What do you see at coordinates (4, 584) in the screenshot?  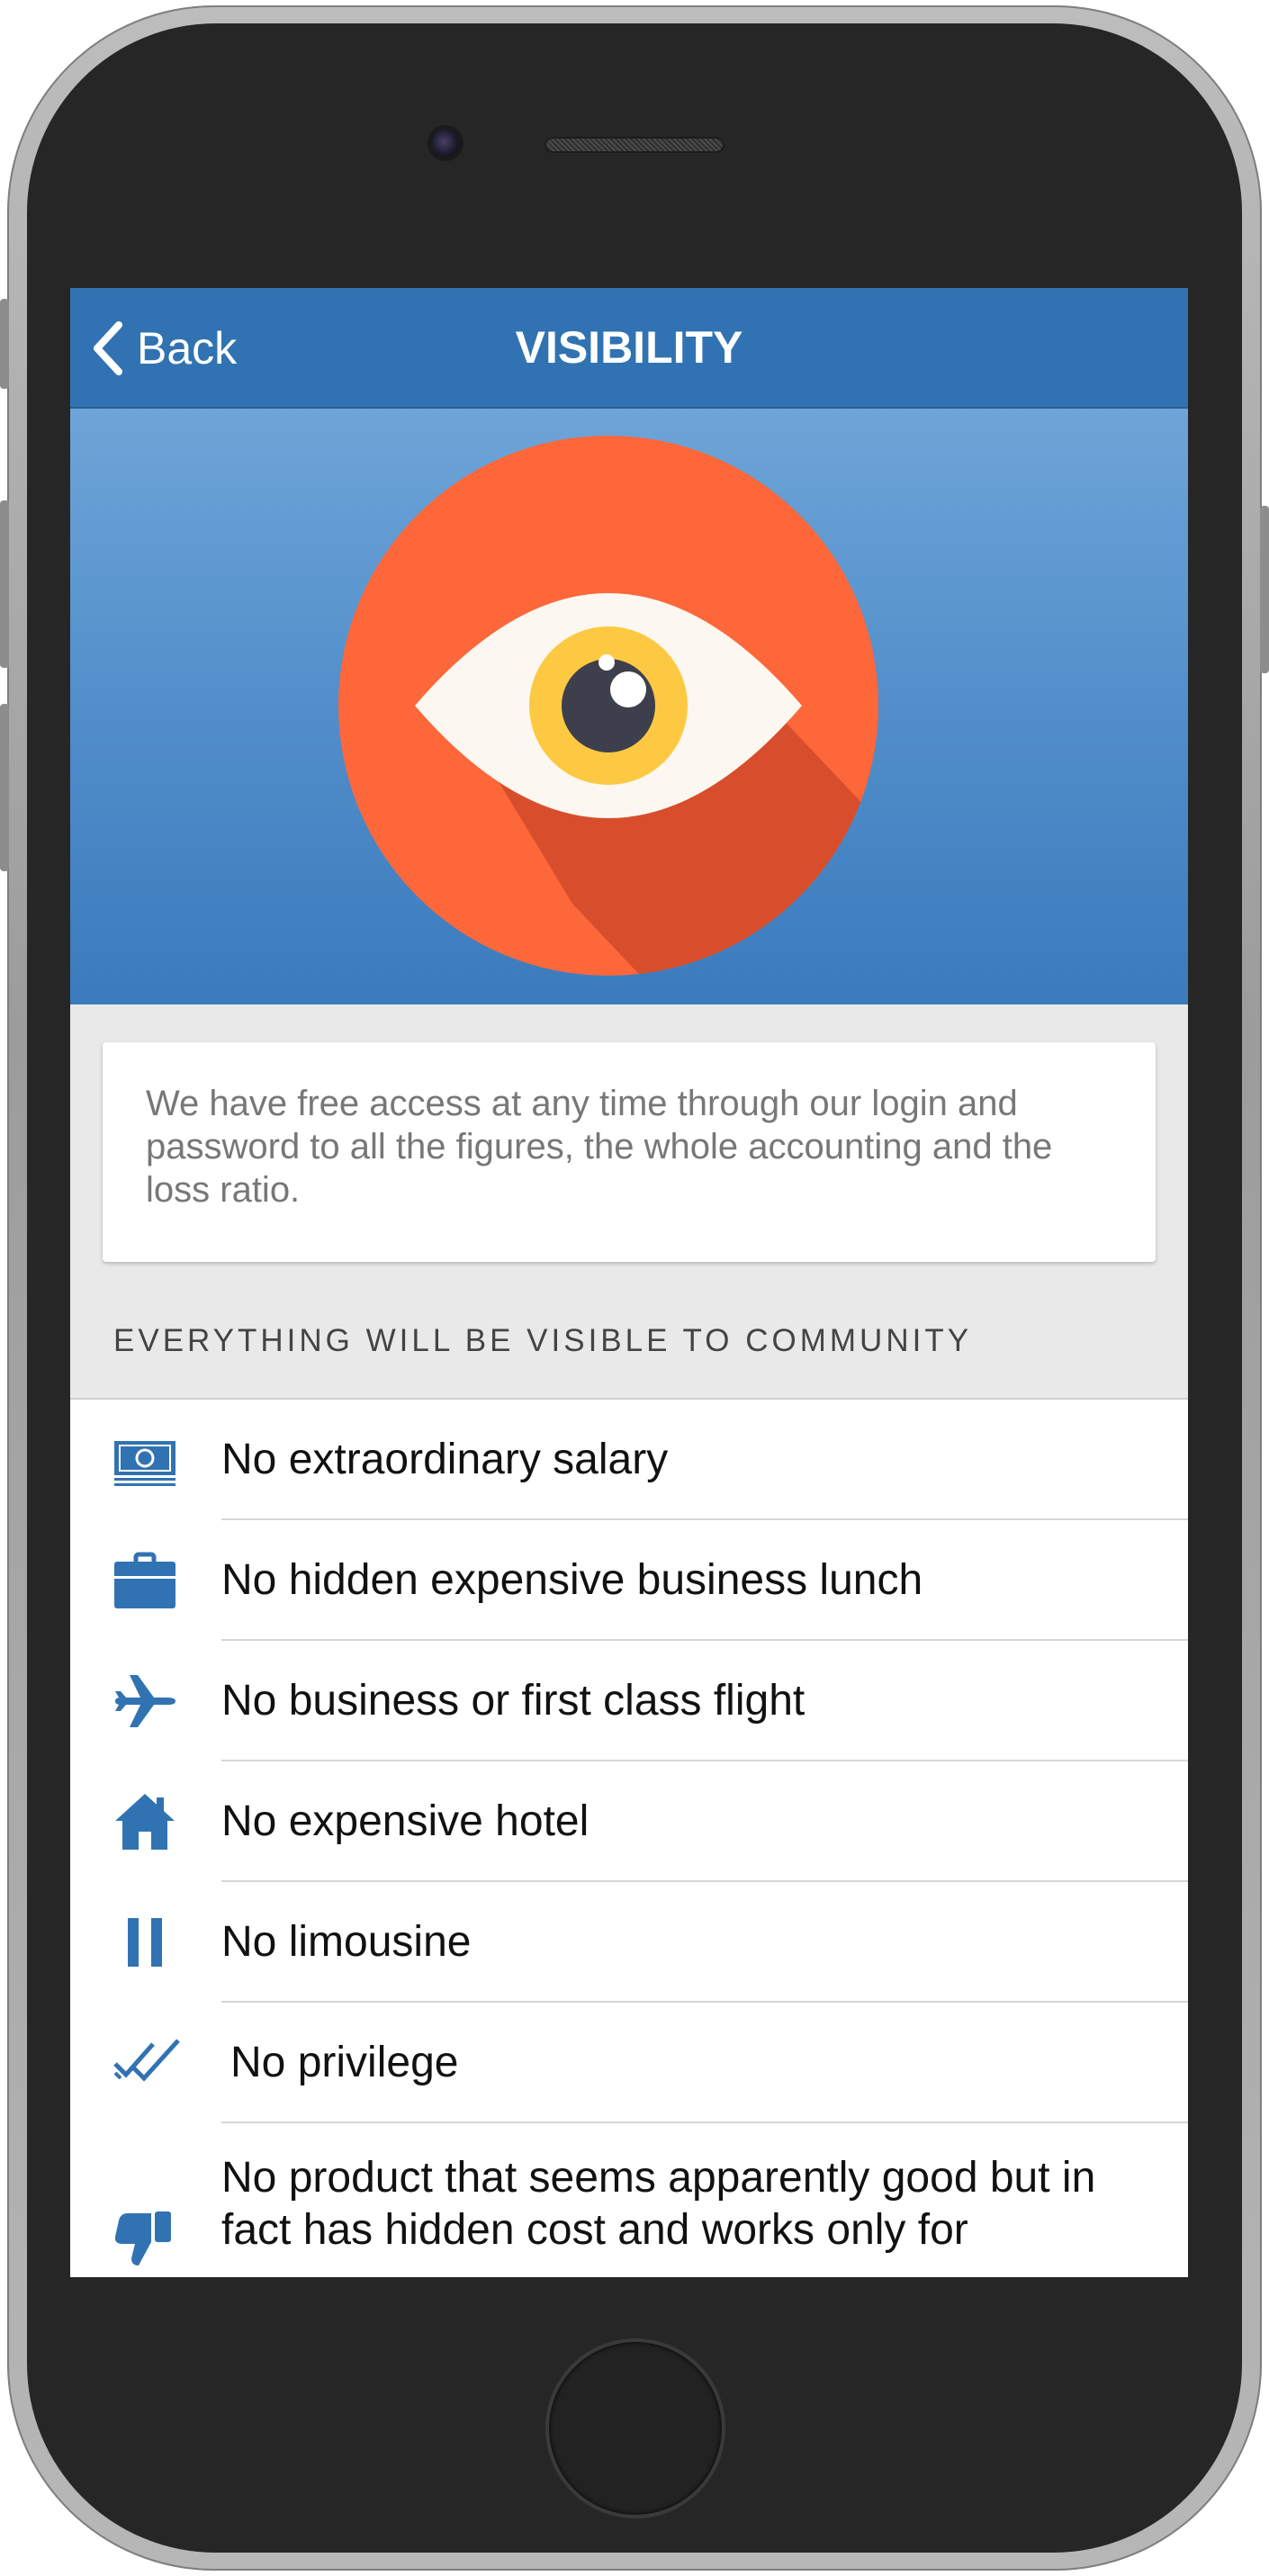 I see `volume-up-button` at bounding box center [4, 584].